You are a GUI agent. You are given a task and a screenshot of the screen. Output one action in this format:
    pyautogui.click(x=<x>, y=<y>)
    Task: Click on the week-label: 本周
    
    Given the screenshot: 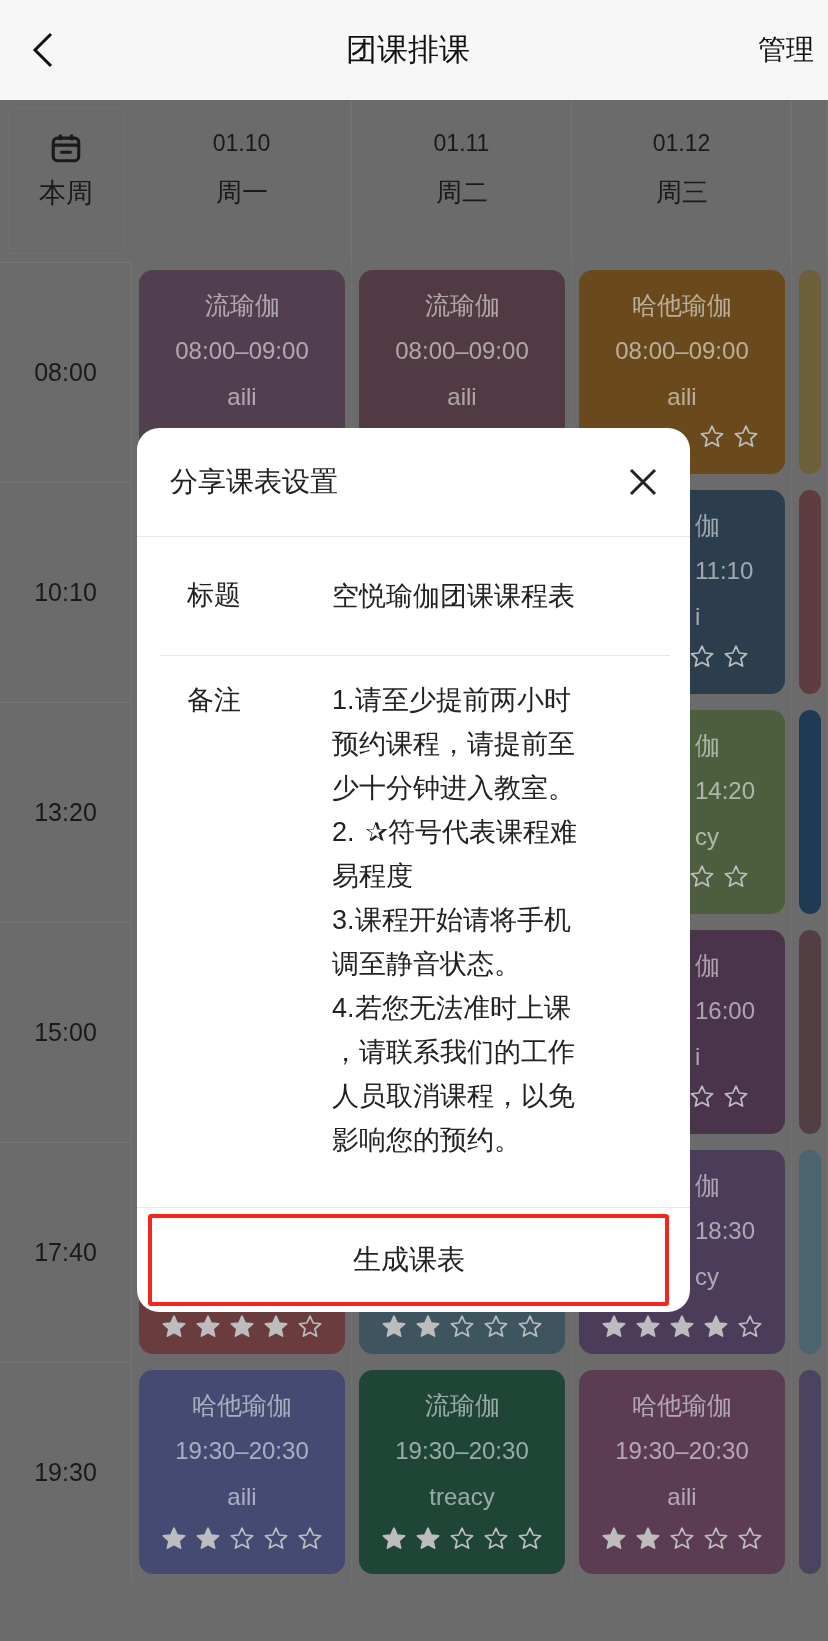 What is the action you would take?
    pyautogui.click(x=66, y=193)
    